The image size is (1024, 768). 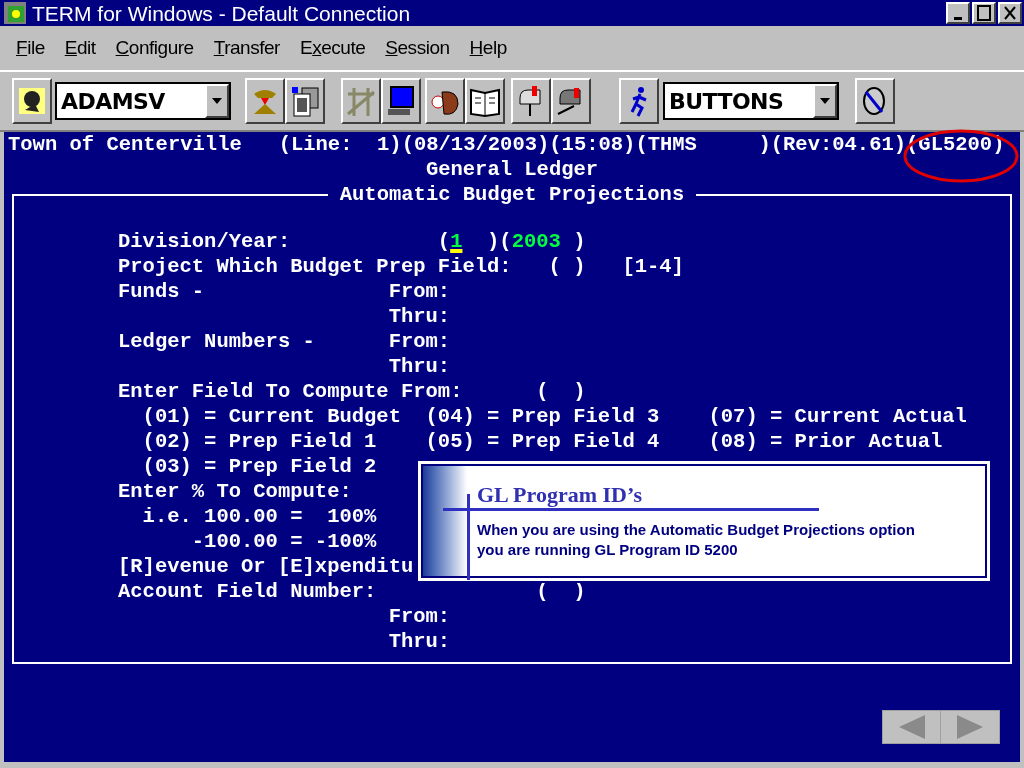 What do you see at coordinates (30, 48) in the screenshot?
I see `menu-item: File` at bounding box center [30, 48].